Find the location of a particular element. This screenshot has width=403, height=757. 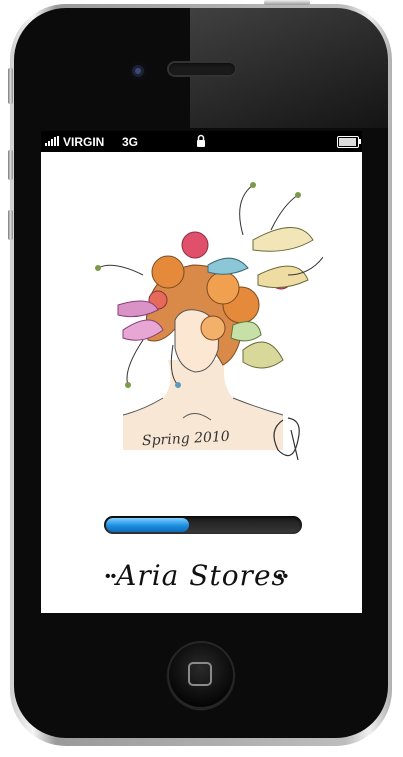

earpiece-speaker is located at coordinates (202, 69).